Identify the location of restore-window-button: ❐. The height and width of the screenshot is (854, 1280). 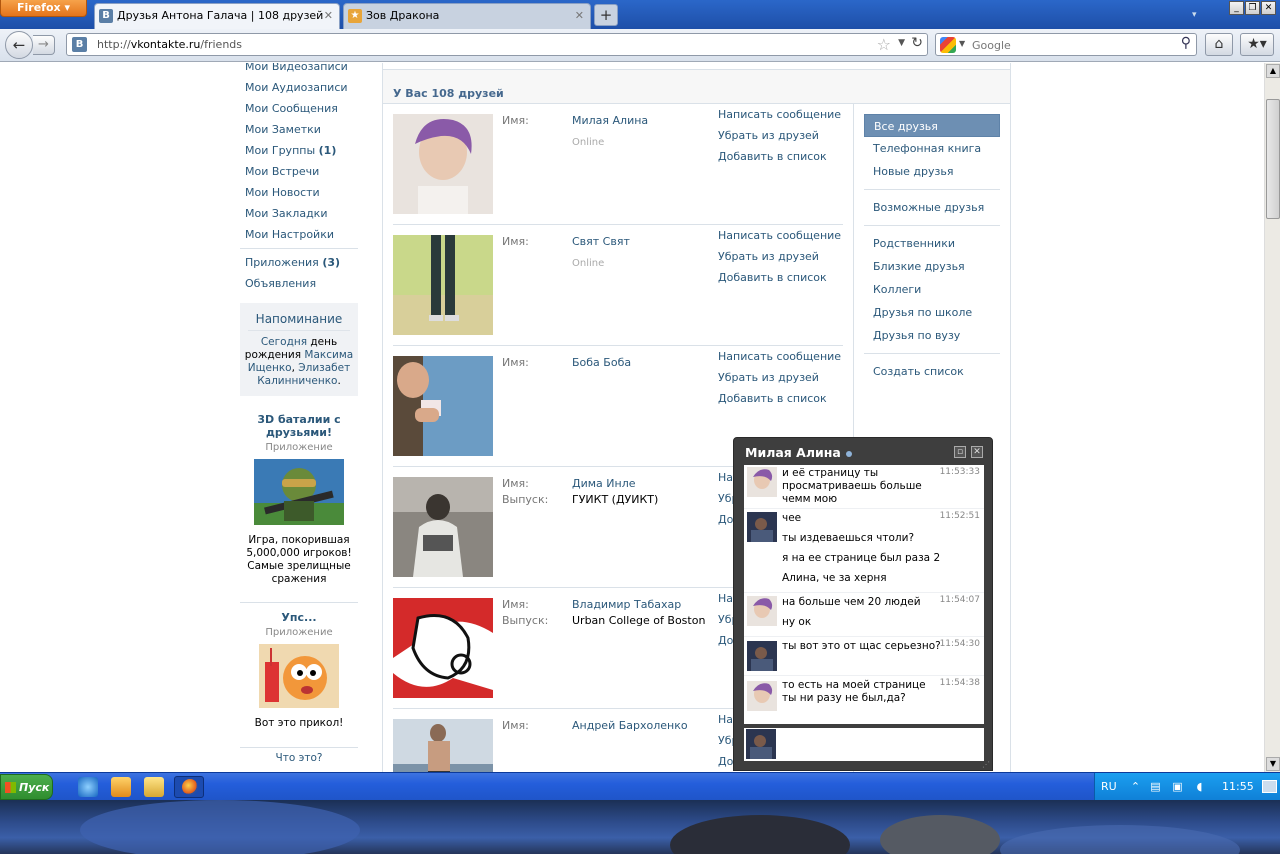
(1252, 8).